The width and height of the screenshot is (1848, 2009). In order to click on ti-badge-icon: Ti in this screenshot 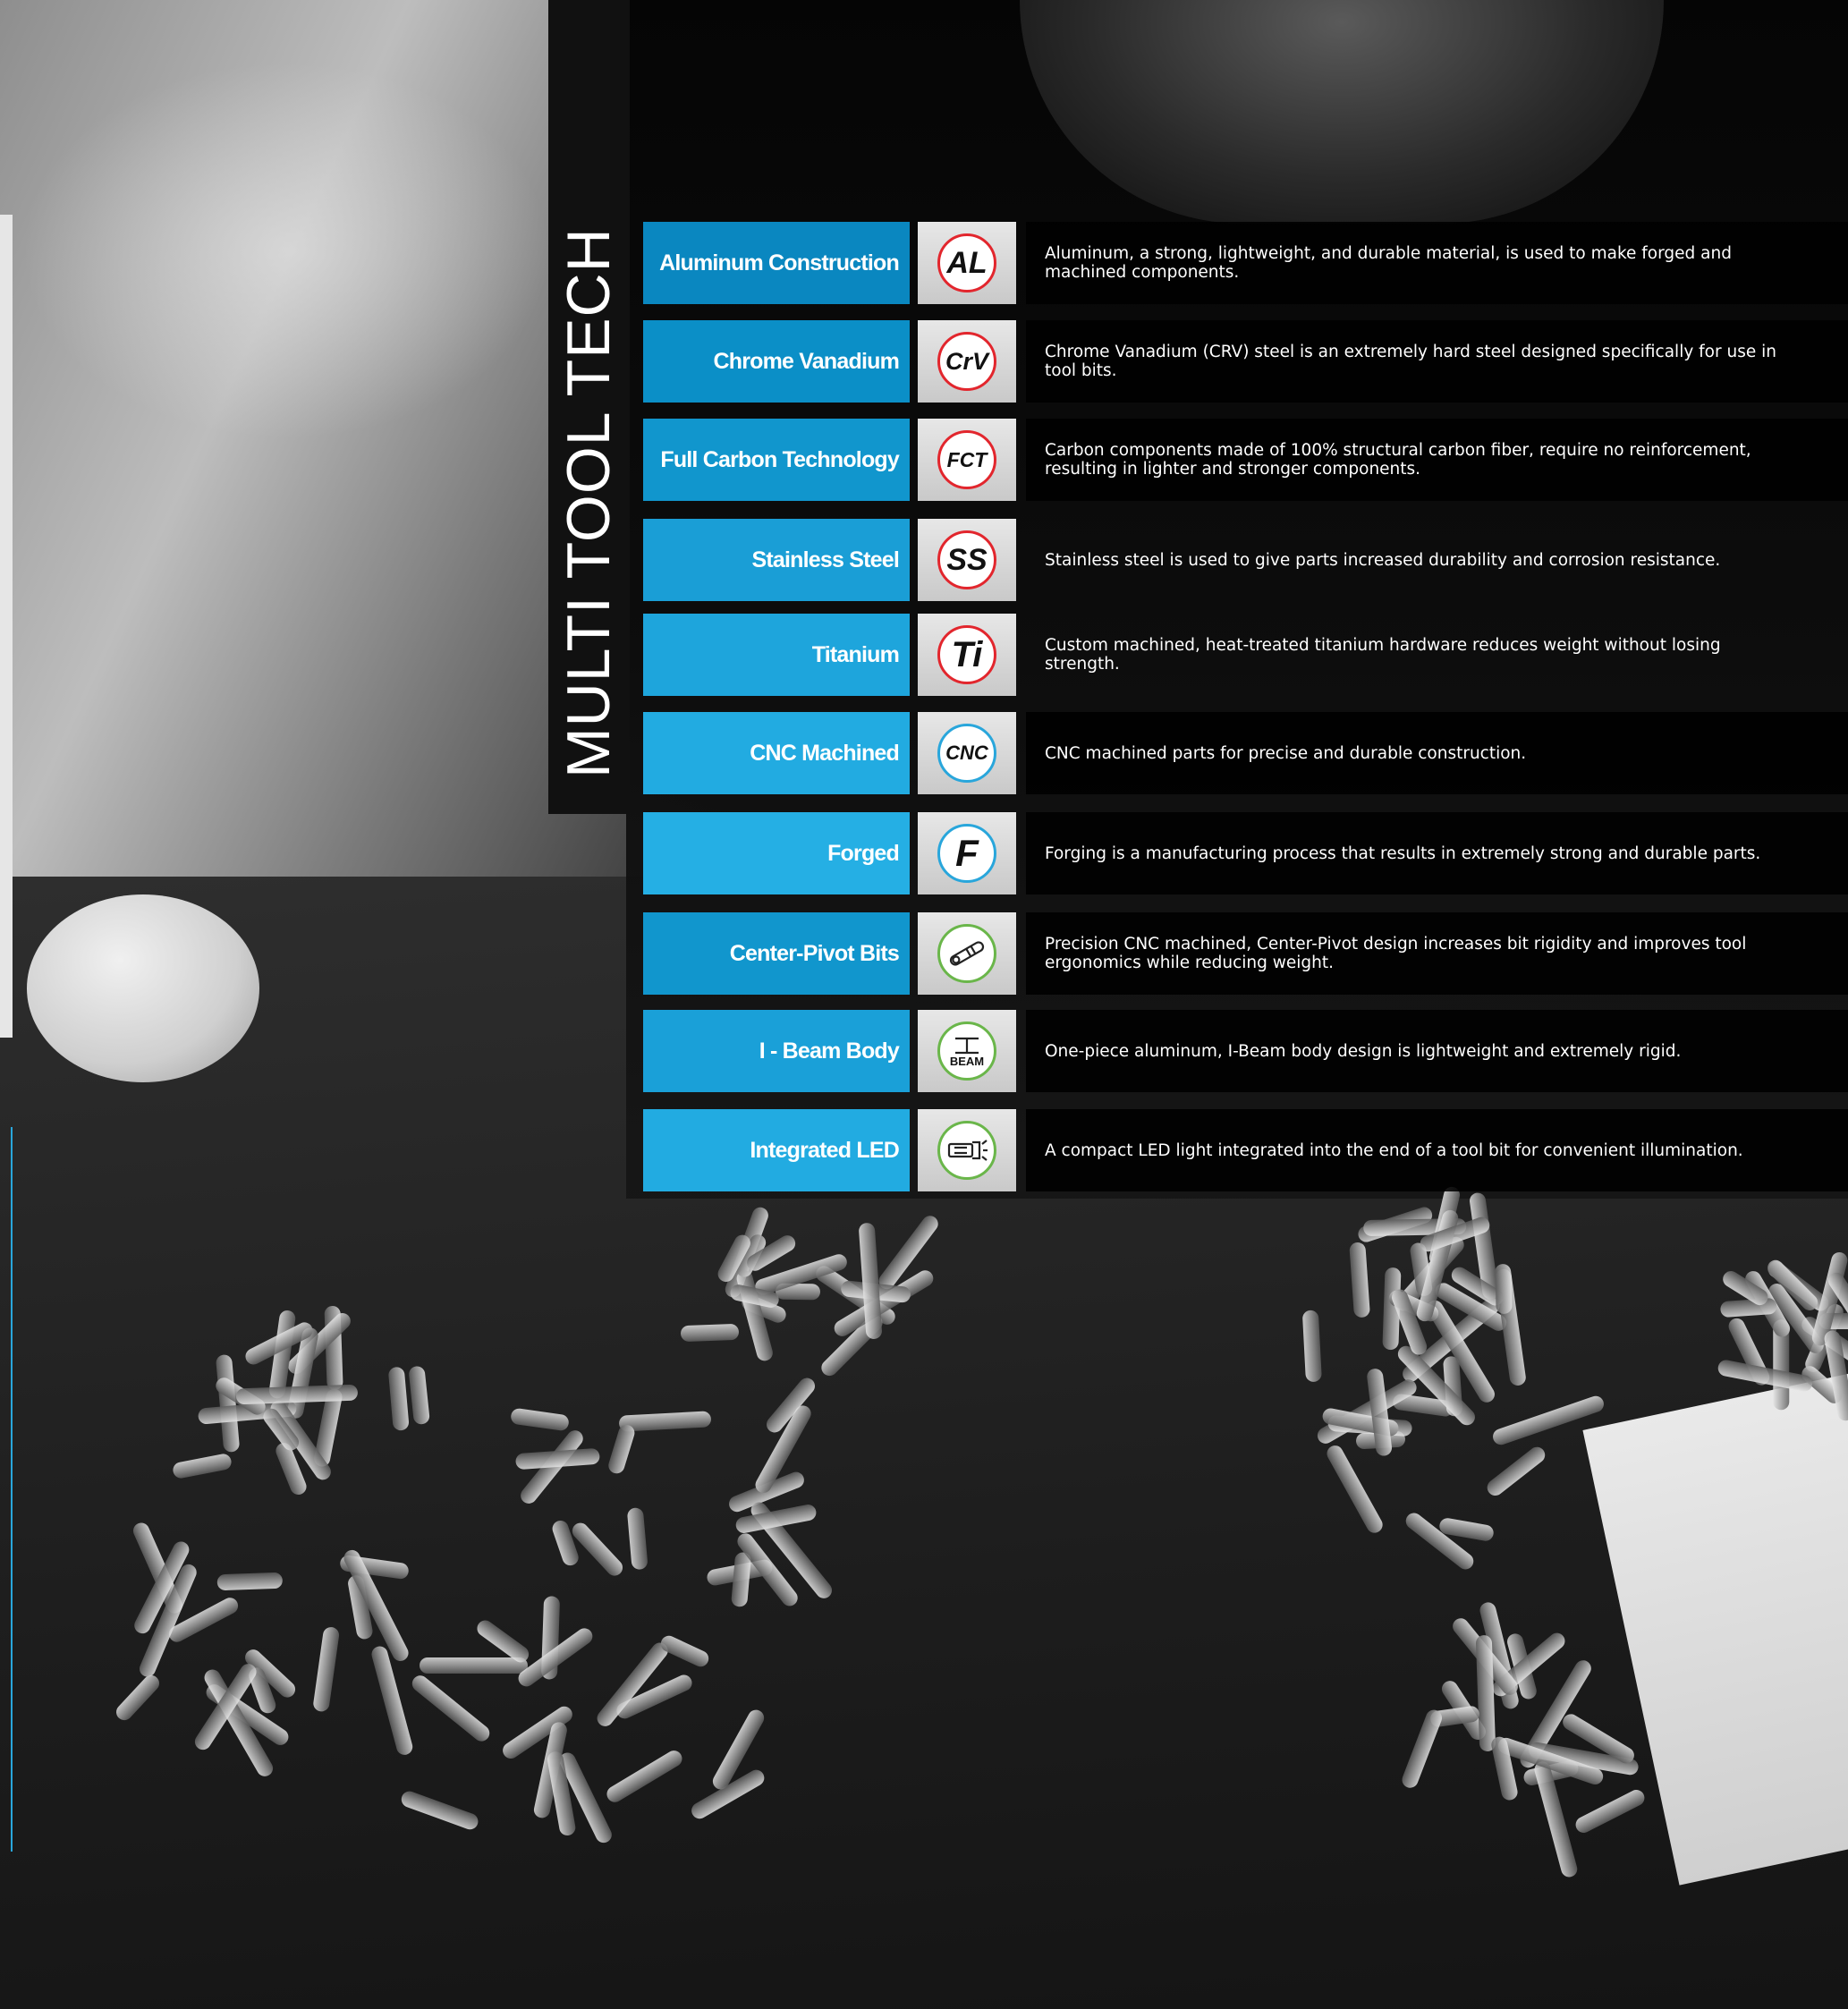, I will do `click(967, 654)`.